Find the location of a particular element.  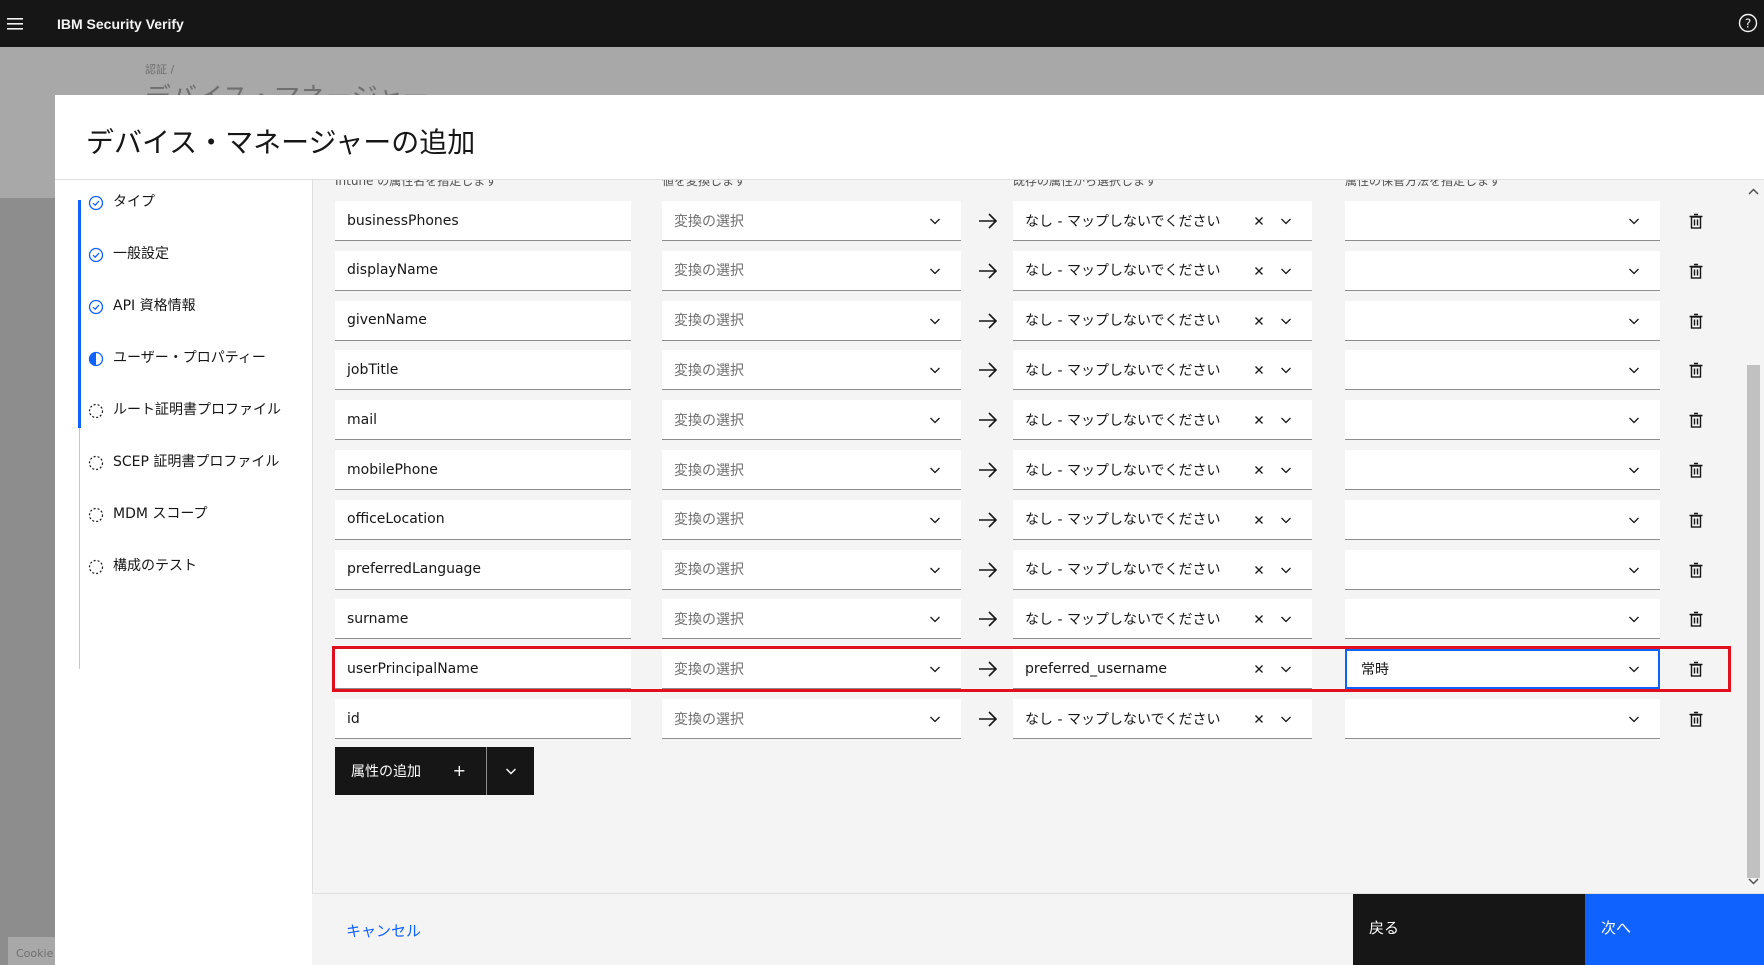

attribute-name-input: officeLocation is located at coordinates (483, 519).